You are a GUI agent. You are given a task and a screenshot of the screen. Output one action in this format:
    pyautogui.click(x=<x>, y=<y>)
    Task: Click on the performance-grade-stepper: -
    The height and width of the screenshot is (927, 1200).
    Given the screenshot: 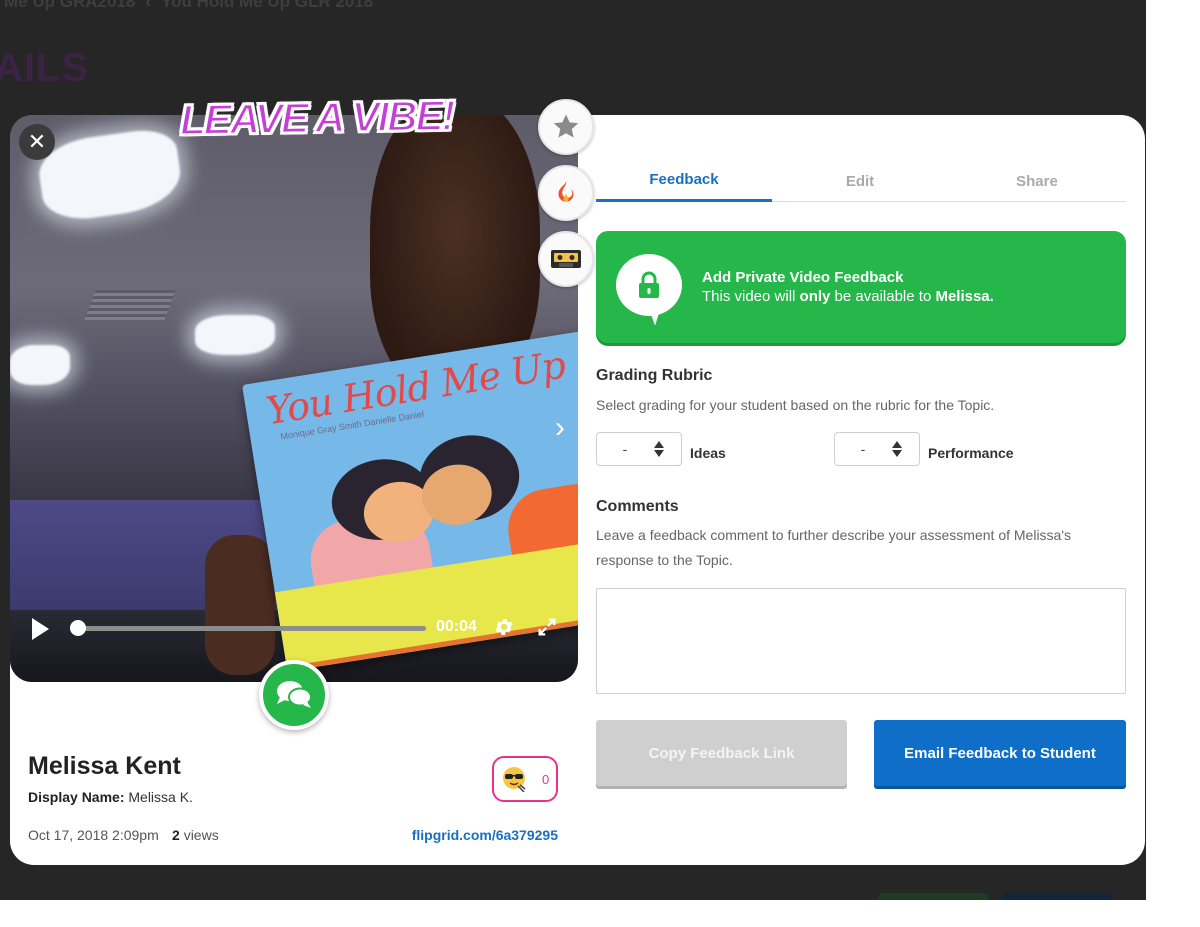 What is the action you would take?
    pyautogui.click(x=877, y=449)
    